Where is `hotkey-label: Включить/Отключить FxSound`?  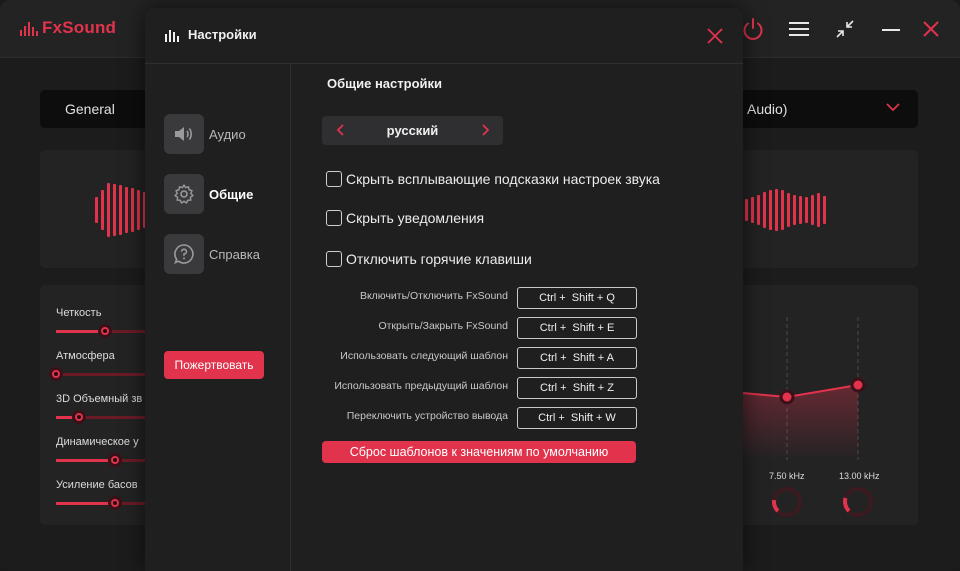 hotkey-label: Включить/Отключить FxSound is located at coordinates (433, 296).